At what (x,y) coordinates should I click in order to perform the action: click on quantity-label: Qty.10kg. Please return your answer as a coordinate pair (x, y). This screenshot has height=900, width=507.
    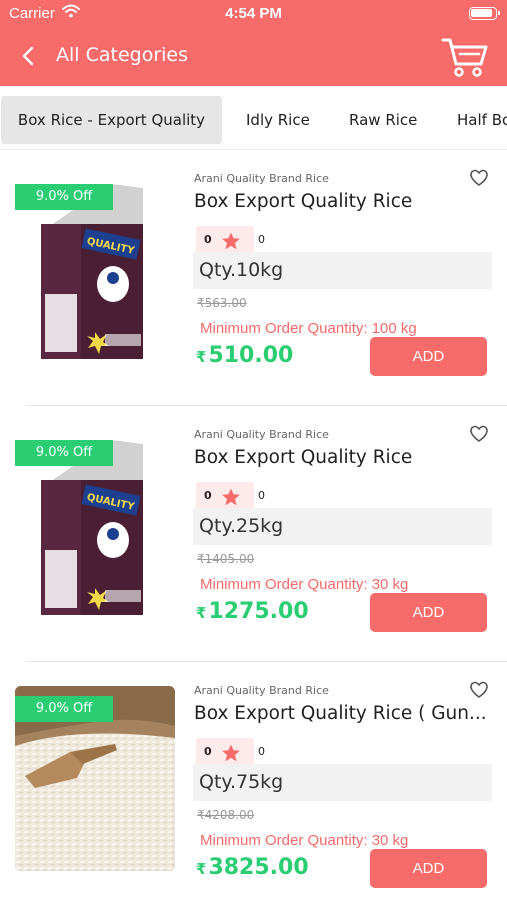
    Looking at the image, I should click on (342, 270).